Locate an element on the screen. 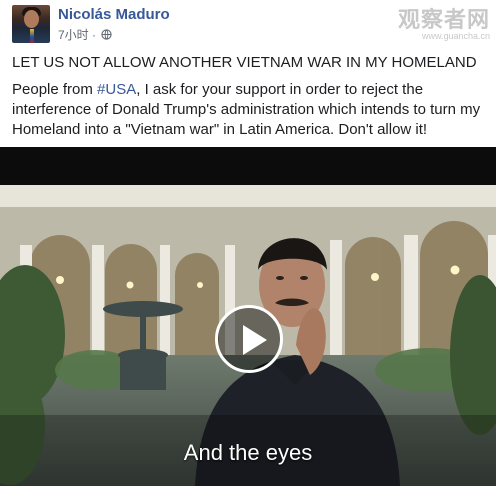 The image size is (496, 486). post-time: 7小时 · is located at coordinates (77, 35).